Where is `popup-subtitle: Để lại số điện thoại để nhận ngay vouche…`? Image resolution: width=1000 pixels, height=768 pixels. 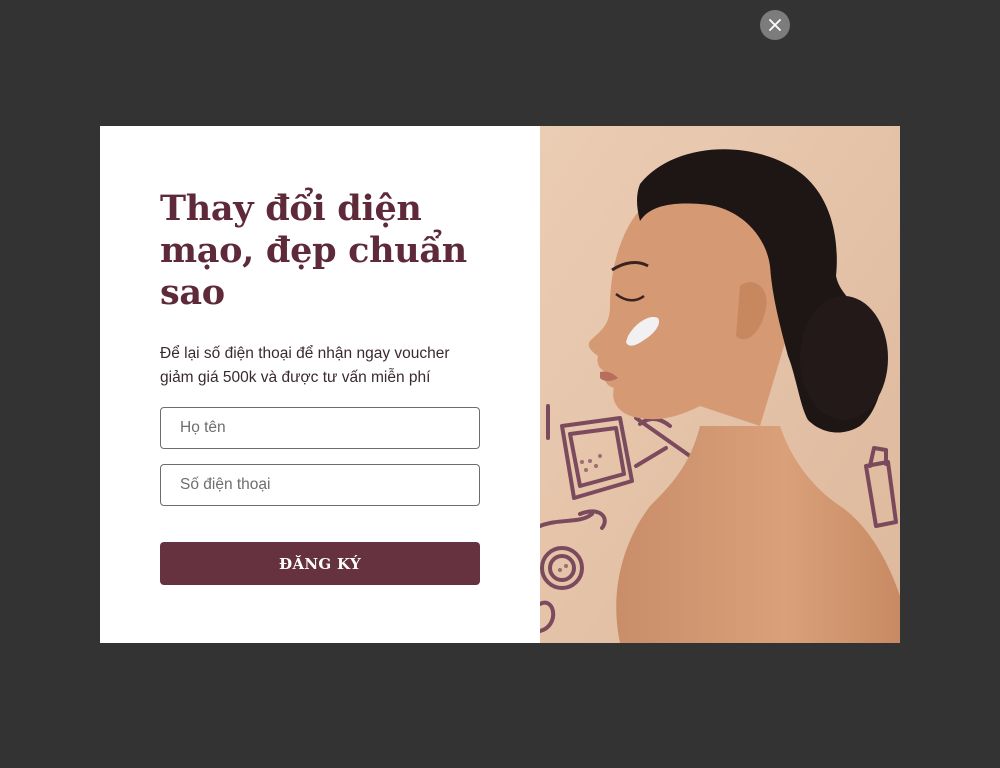
popup-subtitle: Để lại số điện thoại để nhận ngay vouche… is located at coordinates (305, 365).